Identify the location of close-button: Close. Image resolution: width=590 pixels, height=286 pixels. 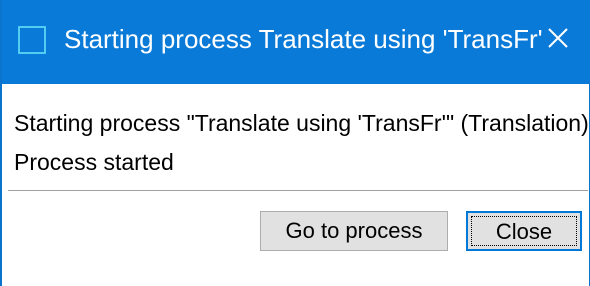
(524, 231).